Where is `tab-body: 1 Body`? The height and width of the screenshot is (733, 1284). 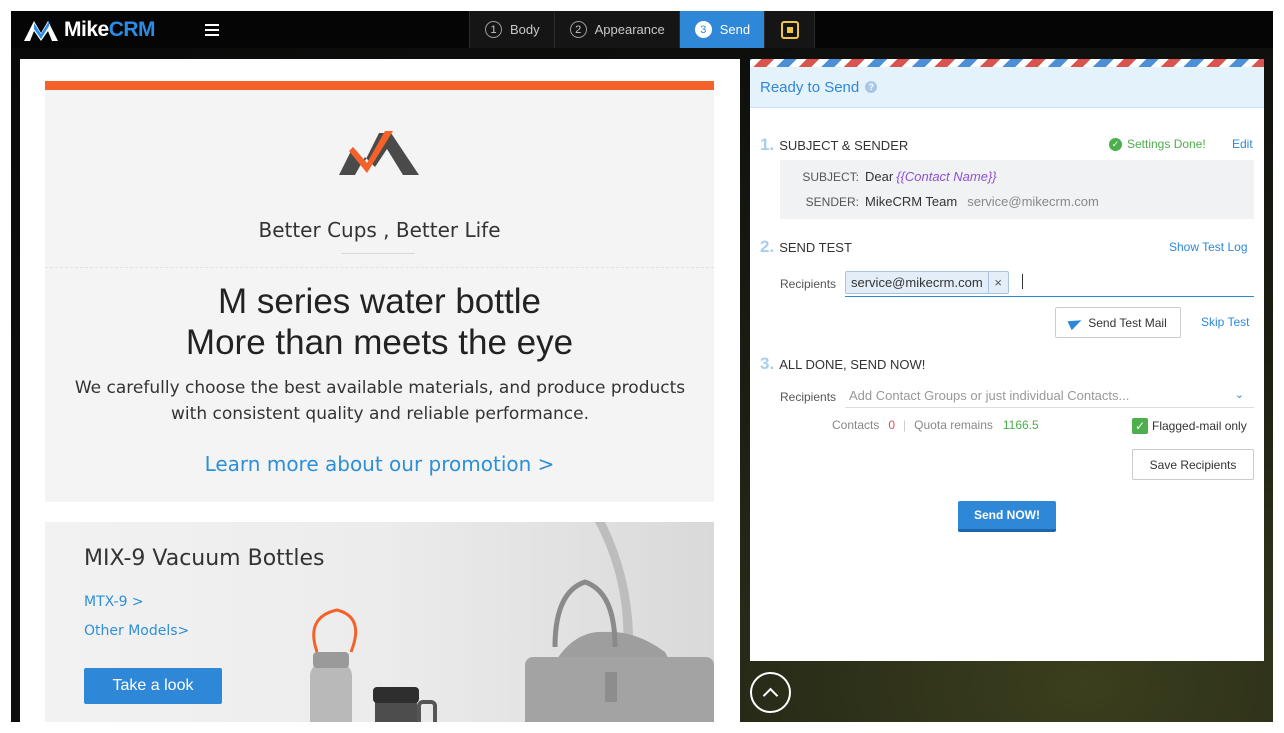
tab-body: 1 Body is located at coordinates (512, 29).